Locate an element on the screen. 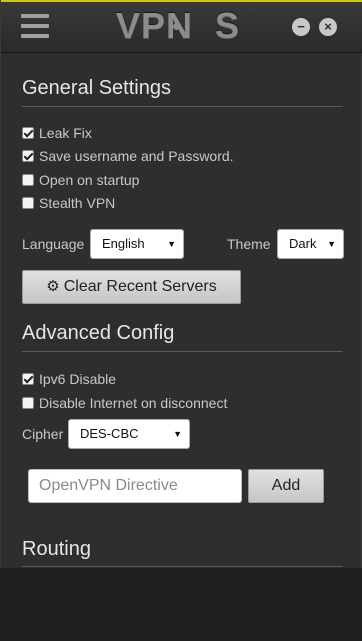  title-bar: VPN S − × is located at coordinates (181, 26).